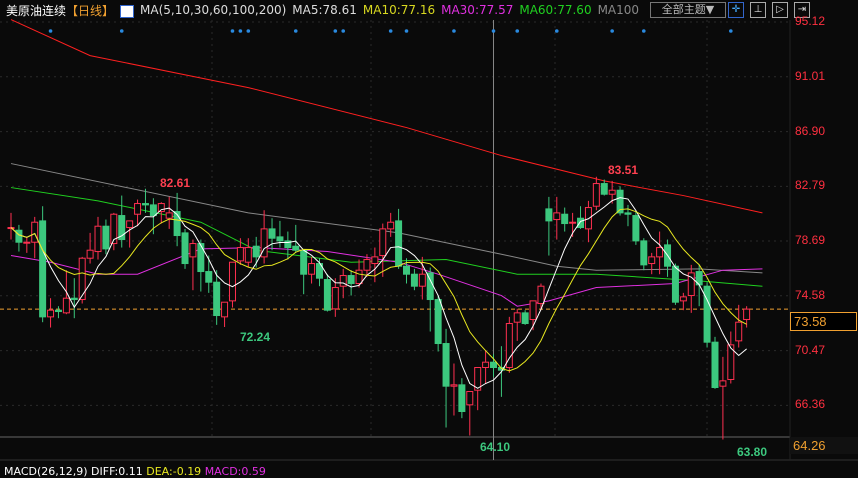 The height and width of the screenshot is (478, 858). I want to click on price-axis-label: 66.36, so click(810, 404).